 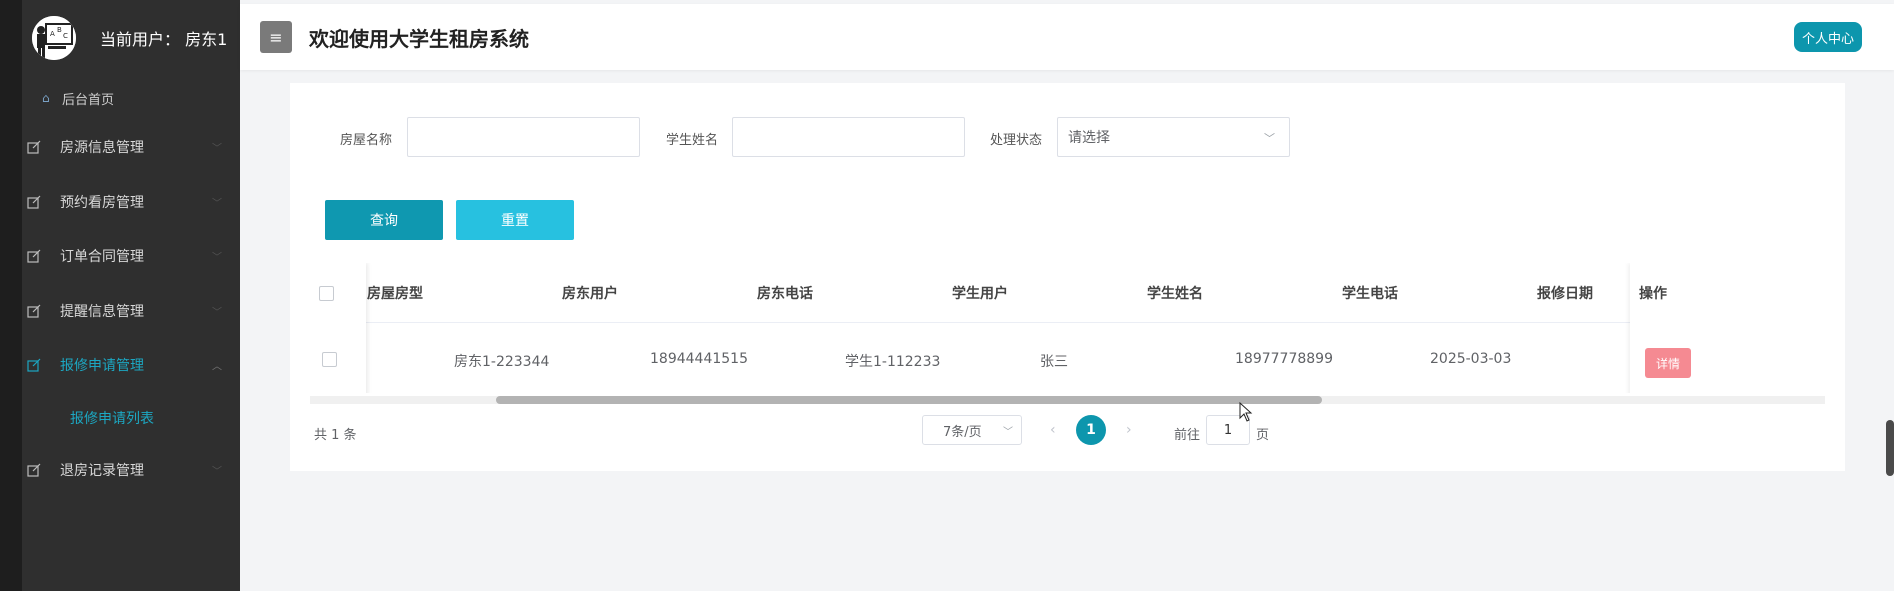 What do you see at coordinates (1284, 359) in the screenshot?
I see `cell-student-phone: 18977778899` at bounding box center [1284, 359].